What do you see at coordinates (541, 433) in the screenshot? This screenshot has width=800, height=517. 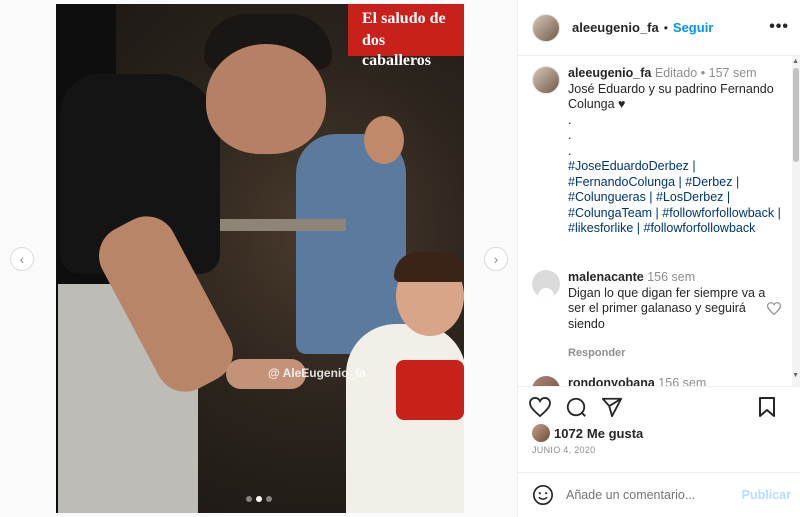 I see `liker-avatar` at bounding box center [541, 433].